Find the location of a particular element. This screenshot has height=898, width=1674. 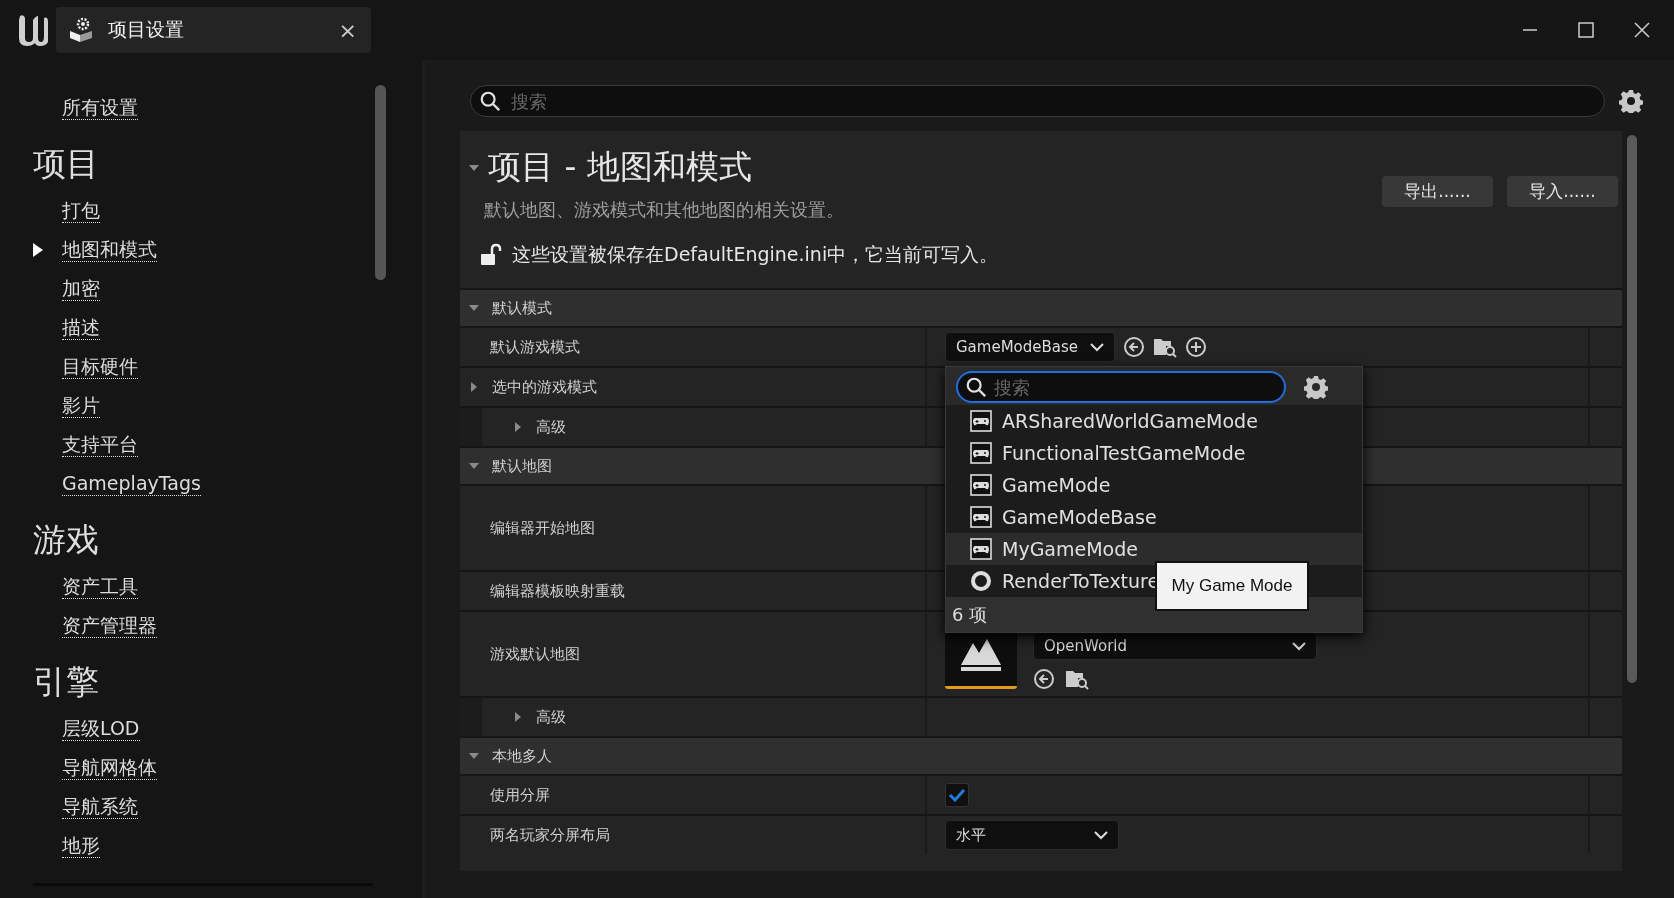

property-label: 默认地图 is located at coordinates (522, 466).